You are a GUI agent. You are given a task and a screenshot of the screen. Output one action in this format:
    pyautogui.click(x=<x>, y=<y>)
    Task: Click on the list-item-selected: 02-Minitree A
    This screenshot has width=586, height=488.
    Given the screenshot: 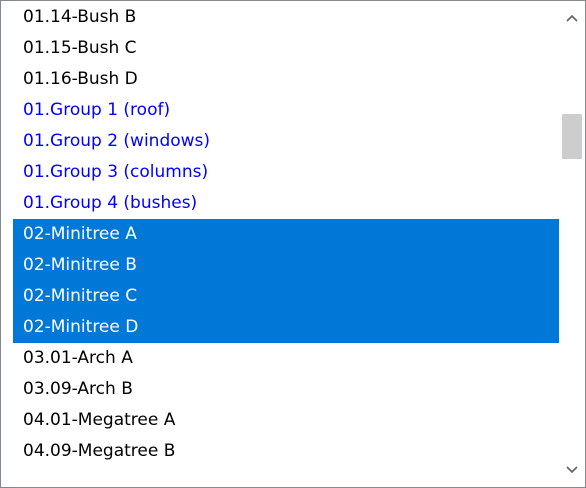 What is the action you would take?
    pyautogui.click(x=286, y=234)
    